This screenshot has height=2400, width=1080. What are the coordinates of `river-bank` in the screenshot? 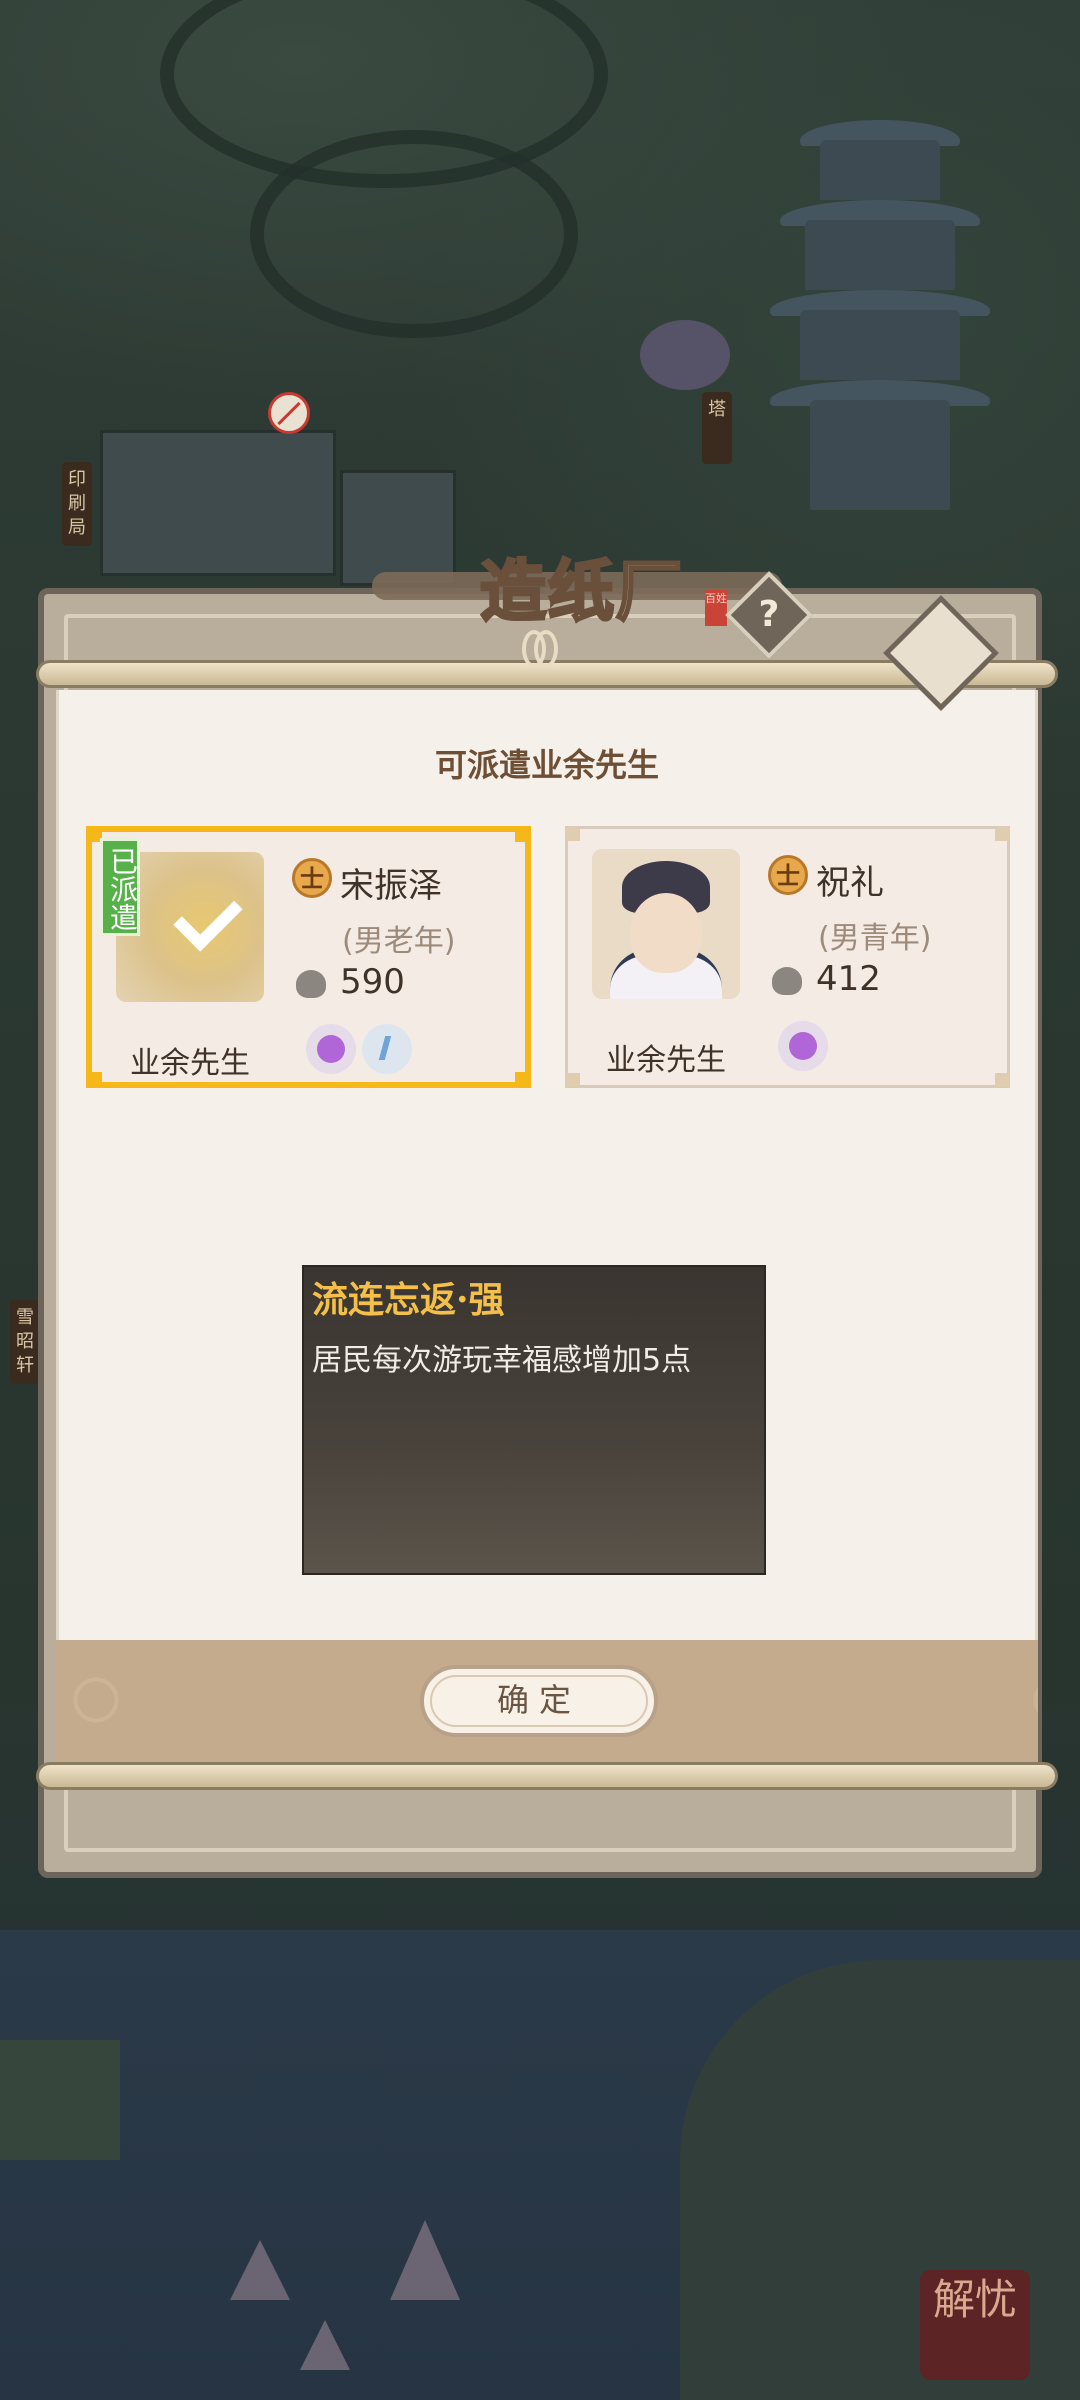 It's located at (60, 2100).